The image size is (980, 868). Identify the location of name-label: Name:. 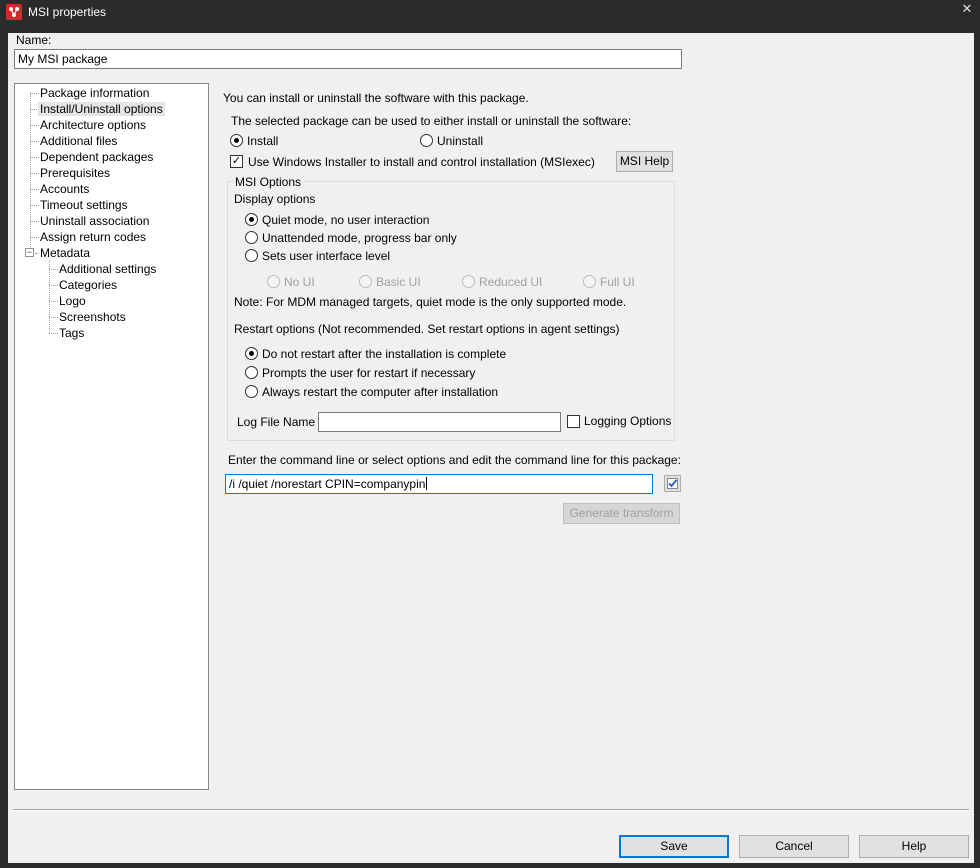
(34, 40).